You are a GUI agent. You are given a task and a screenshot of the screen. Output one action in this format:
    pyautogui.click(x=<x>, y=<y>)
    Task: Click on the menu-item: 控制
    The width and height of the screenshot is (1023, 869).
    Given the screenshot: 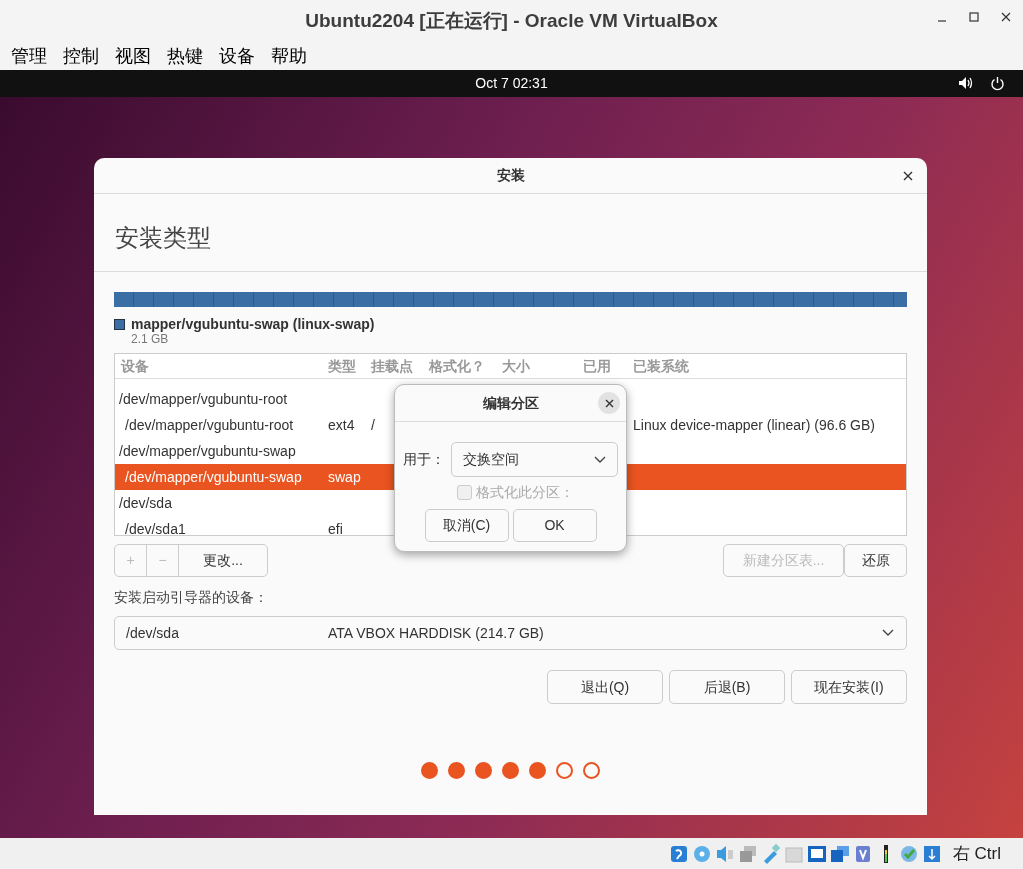 What is the action you would take?
    pyautogui.click(x=81, y=56)
    